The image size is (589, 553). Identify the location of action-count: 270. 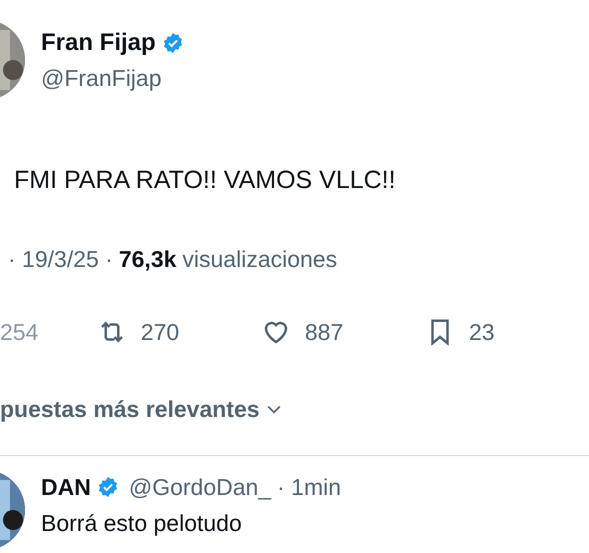
(160, 332).